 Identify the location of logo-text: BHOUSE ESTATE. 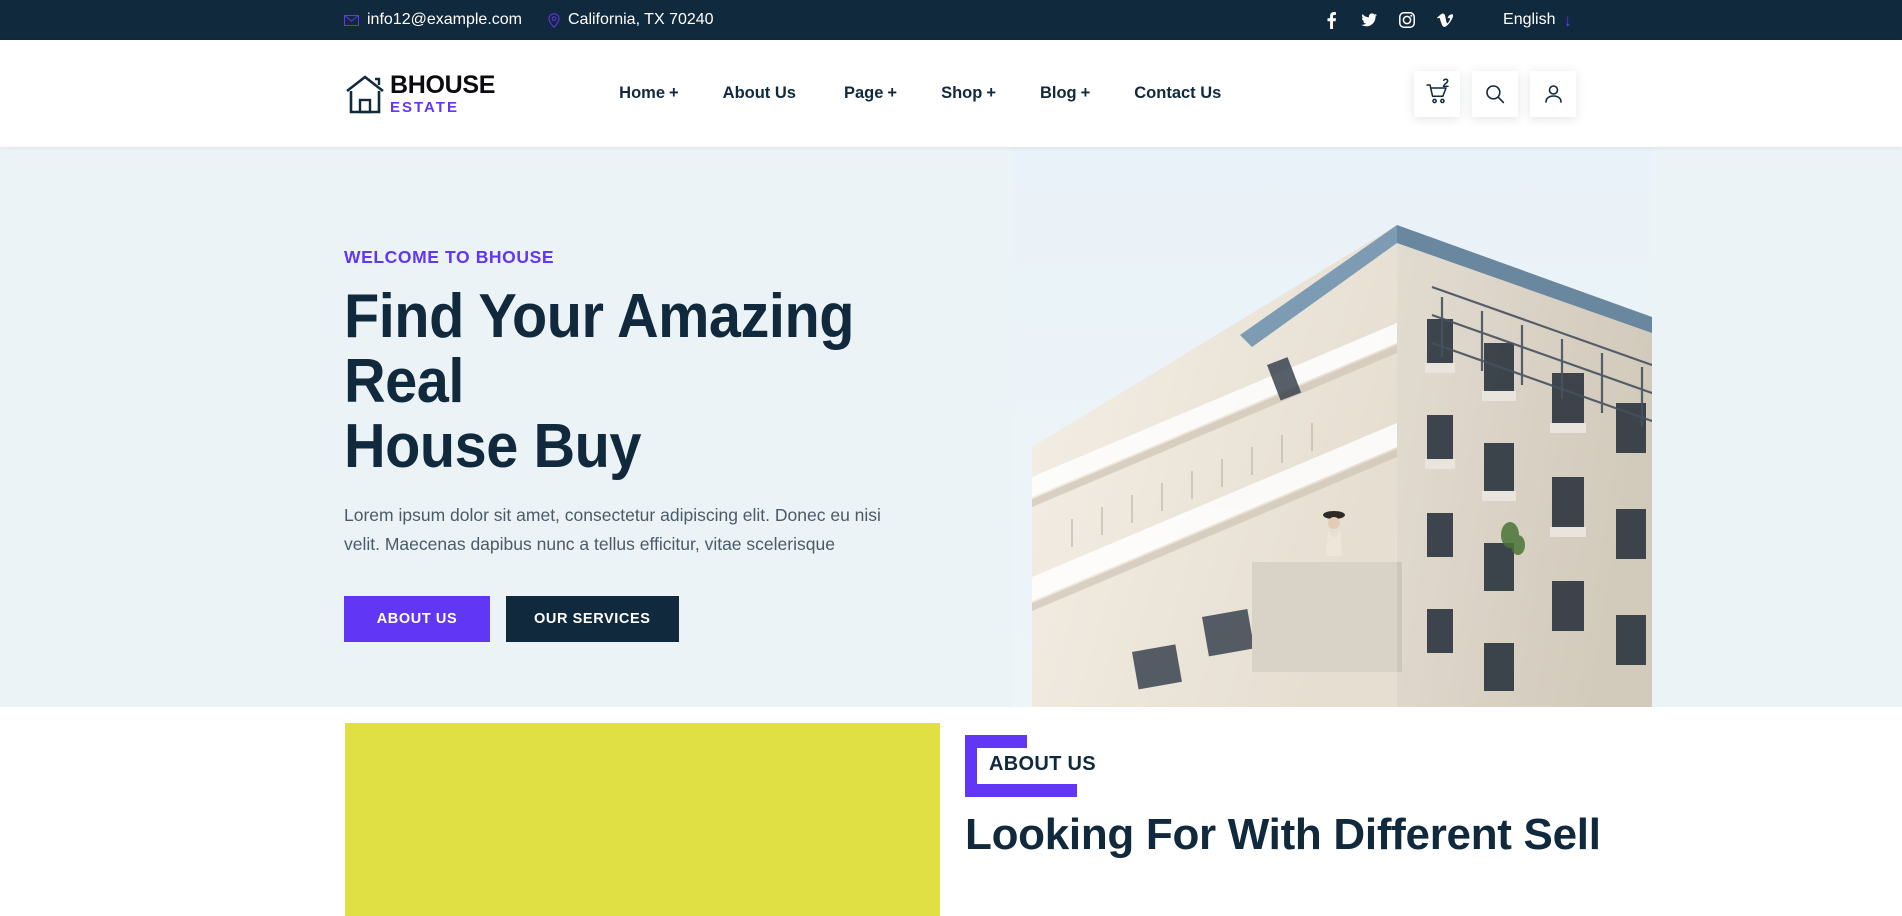
(443, 93).